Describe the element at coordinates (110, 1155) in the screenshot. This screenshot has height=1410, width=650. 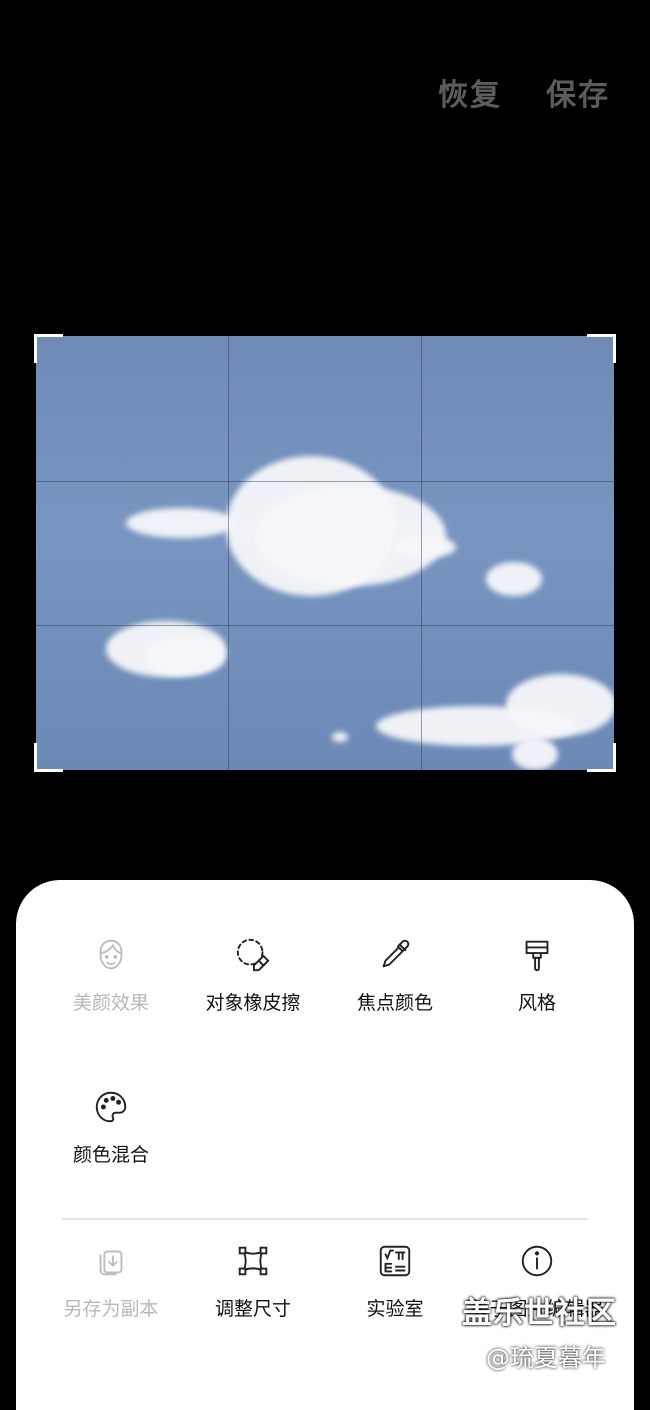
I see `tool-label: 颜色混合` at that location.